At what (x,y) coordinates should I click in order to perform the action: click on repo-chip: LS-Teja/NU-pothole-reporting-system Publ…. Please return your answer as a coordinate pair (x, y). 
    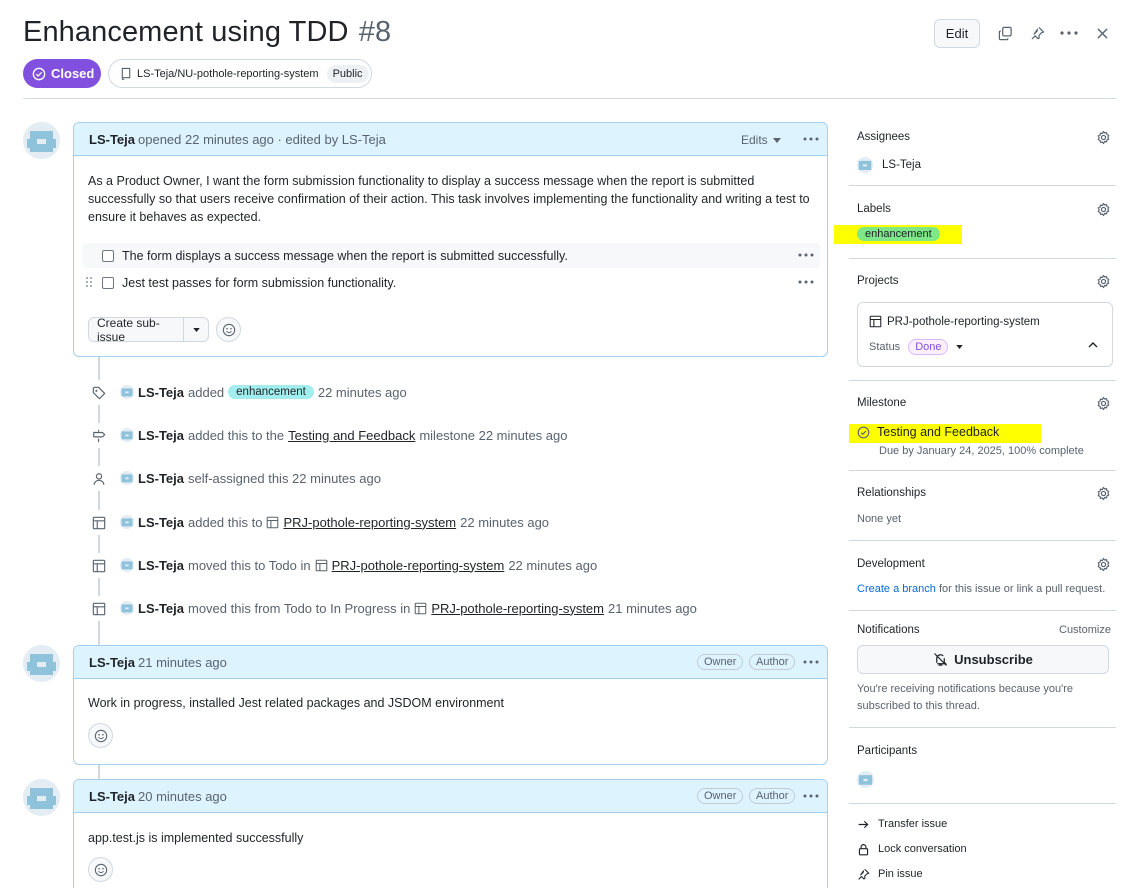
    Looking at the image, I should click on (240, 73).